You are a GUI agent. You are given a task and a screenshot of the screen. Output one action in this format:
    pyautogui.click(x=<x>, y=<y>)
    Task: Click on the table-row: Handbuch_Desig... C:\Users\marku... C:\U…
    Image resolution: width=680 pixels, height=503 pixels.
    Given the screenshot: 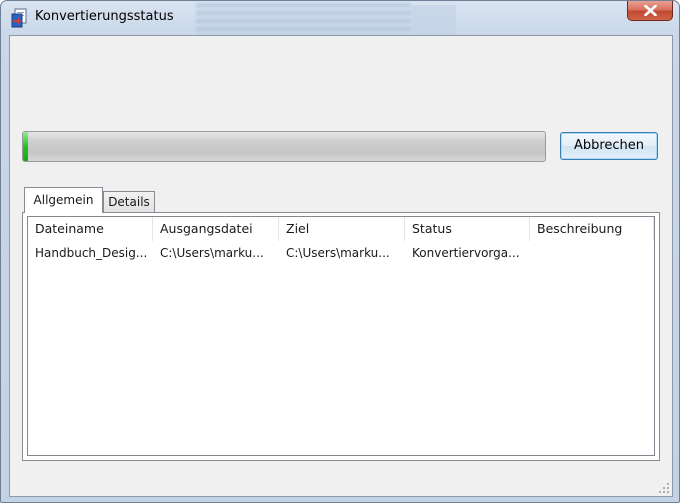 What is the action you would take?
    pyautogui.click(x=341, y=253)
    